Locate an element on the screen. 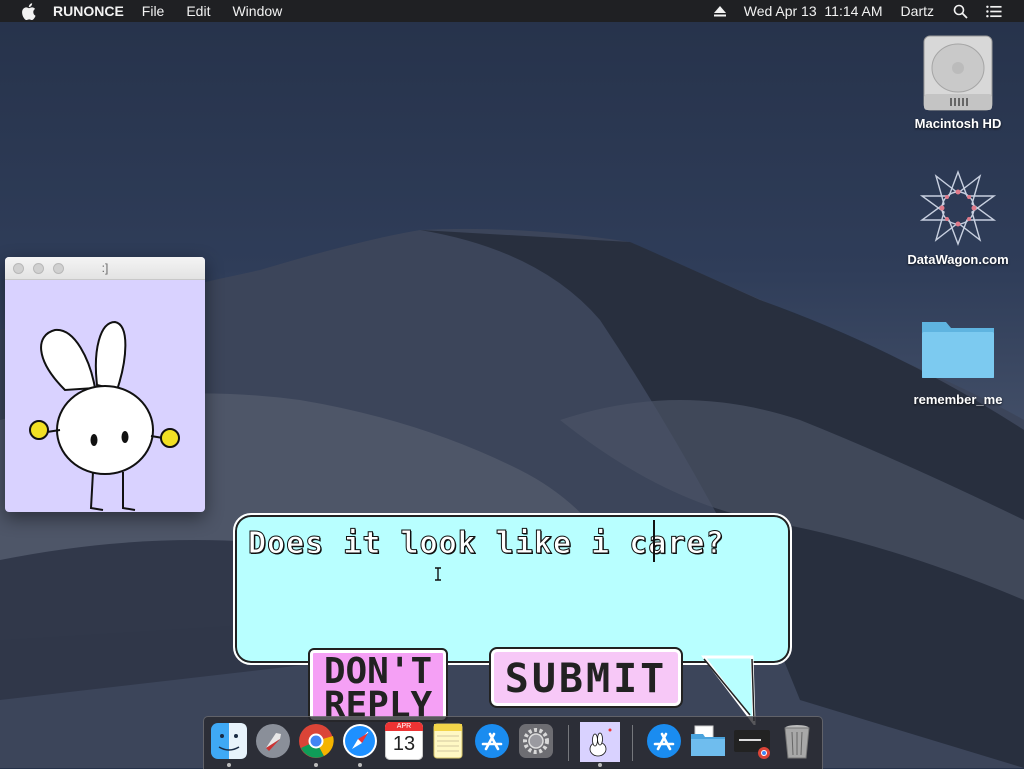 The height and width of the screenshot is (769, 1024). window-title: :] is located at coordinates (105, 268).